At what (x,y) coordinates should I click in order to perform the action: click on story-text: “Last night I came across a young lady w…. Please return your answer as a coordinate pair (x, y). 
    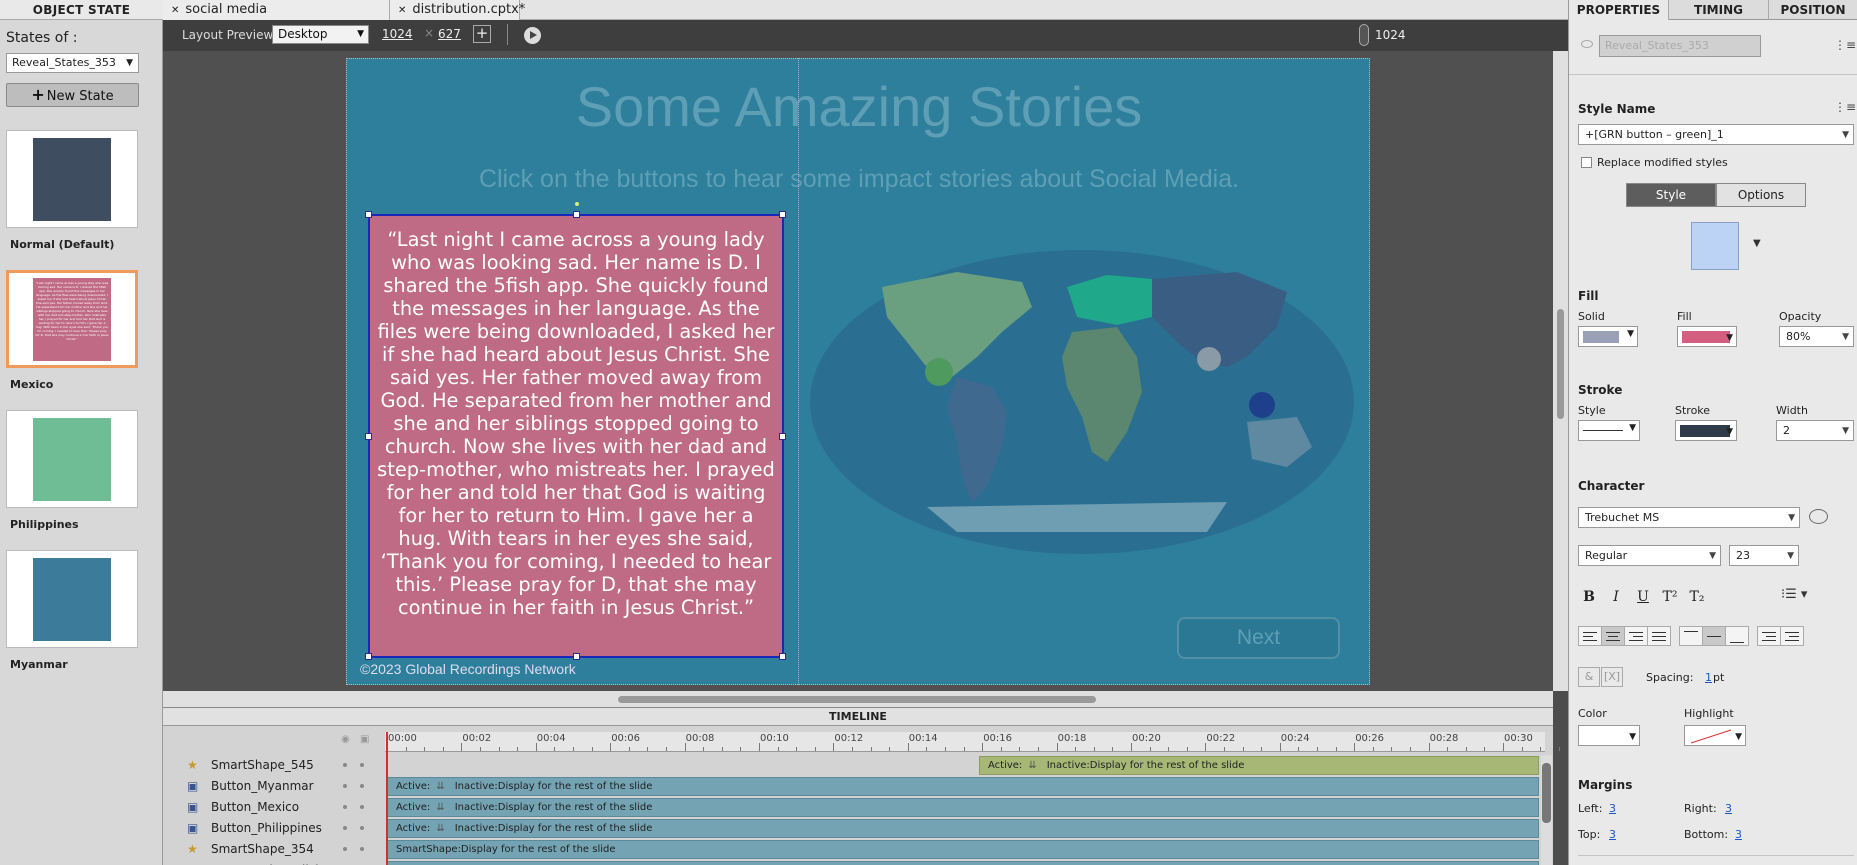
    Looking at the image, I should click on (576, 423).